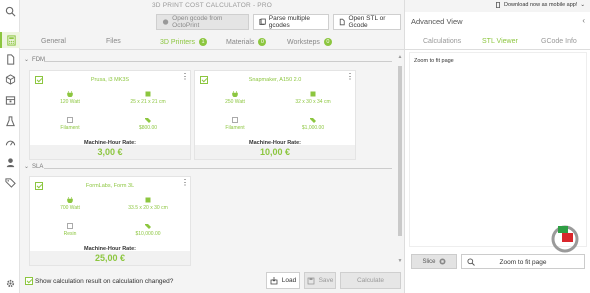  What do you see at coordinates (326, 280) in the screenshot?
I see `save-label: Save` at bounding box center [326, 280].